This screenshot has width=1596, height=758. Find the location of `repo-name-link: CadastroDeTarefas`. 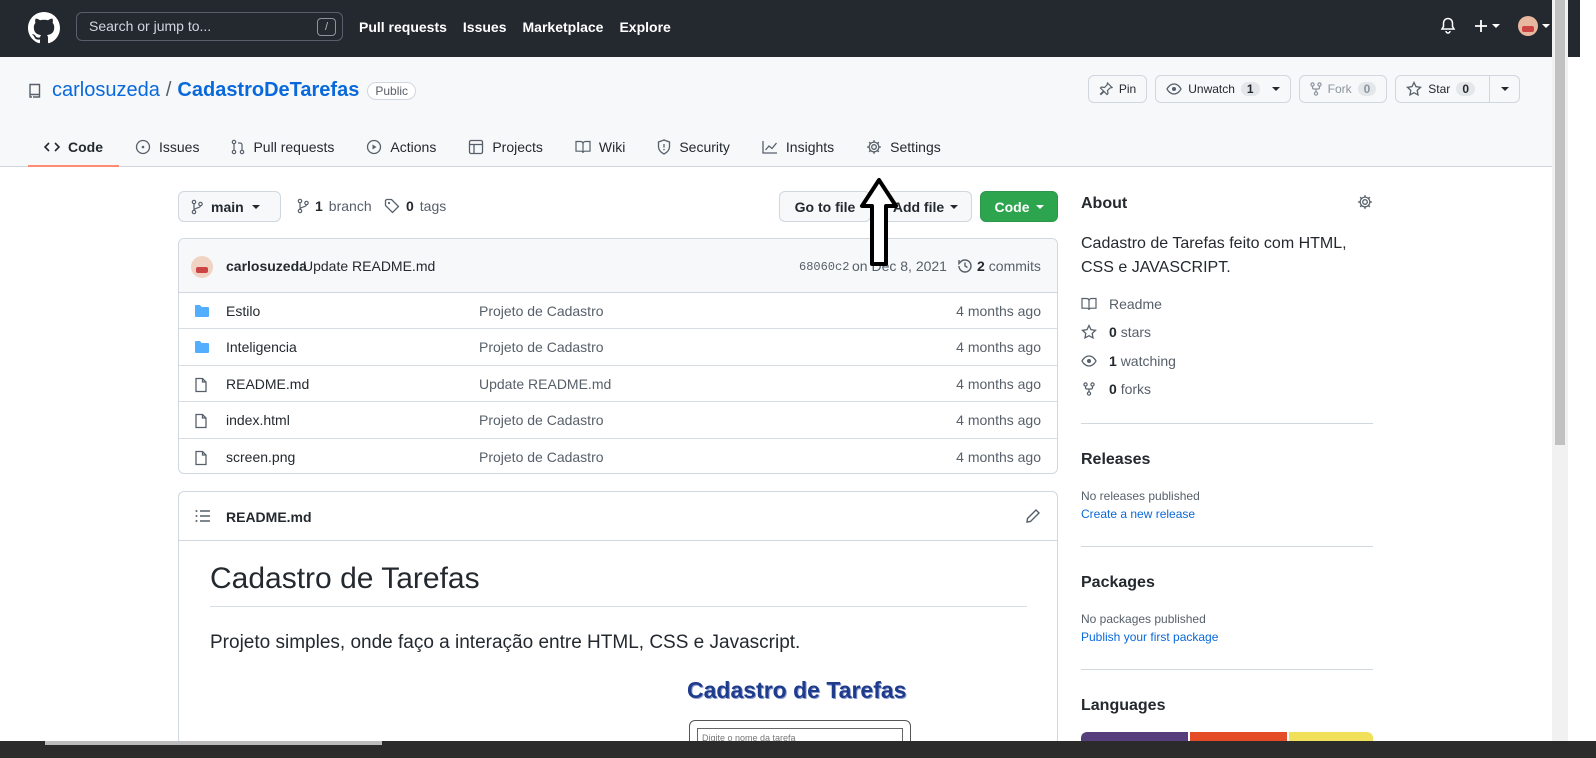

repo-name-link: CadastroDeTarefas is located at coordinates (268, 90).